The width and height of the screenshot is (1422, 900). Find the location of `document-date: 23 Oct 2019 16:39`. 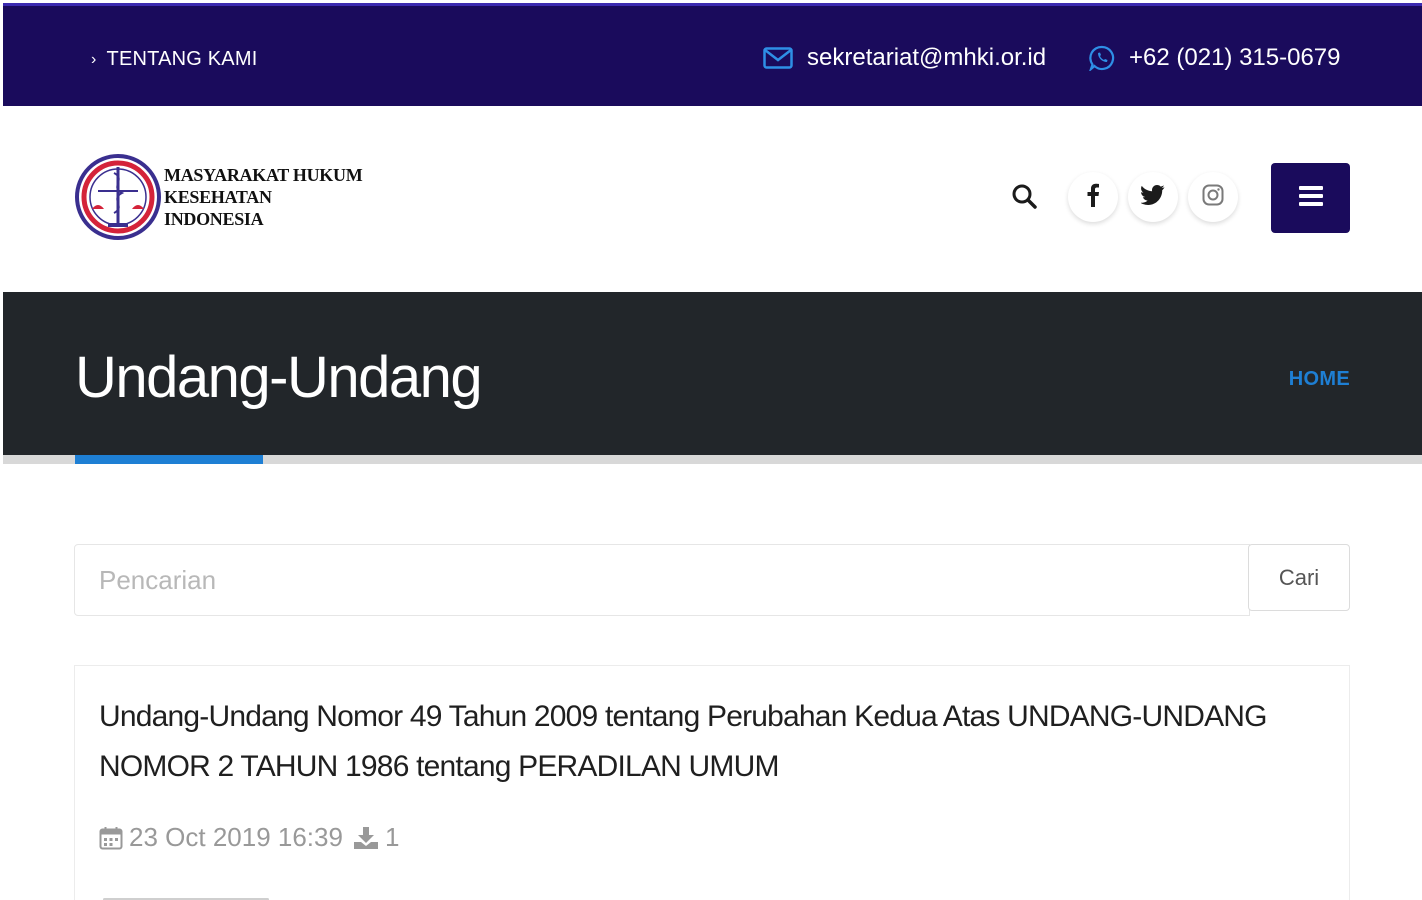

document-date: 23 Oct 2019 16:39 is located at coordinates (236, 837).